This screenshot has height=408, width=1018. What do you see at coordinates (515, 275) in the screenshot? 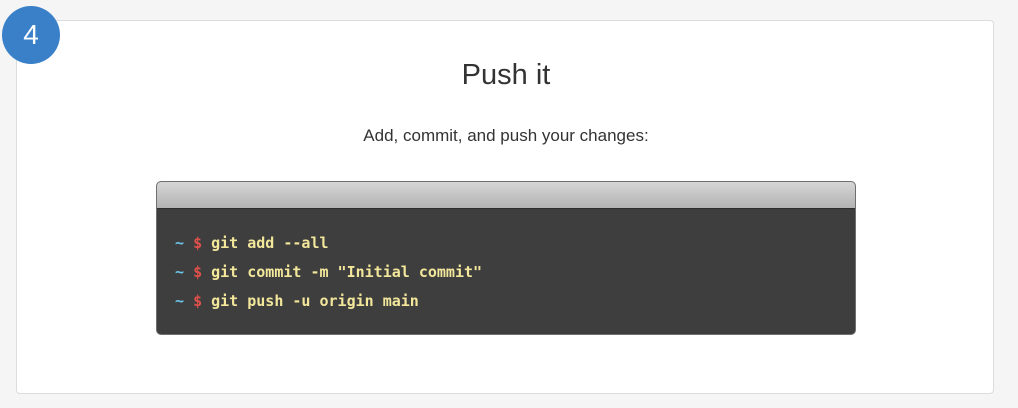
I see `terminal-line: ~ $ git commit -m "Initial commit"` at bounding box center [515, 275].